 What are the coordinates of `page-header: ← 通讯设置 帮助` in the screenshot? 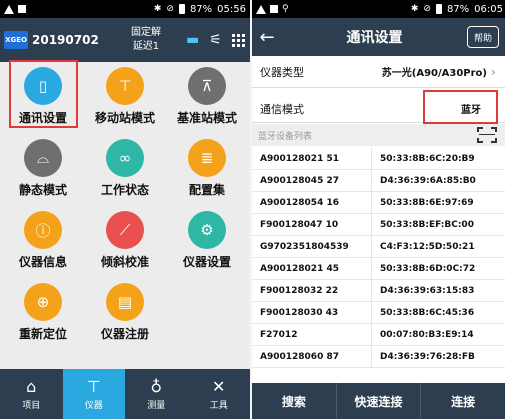 It's located at (378, 37).